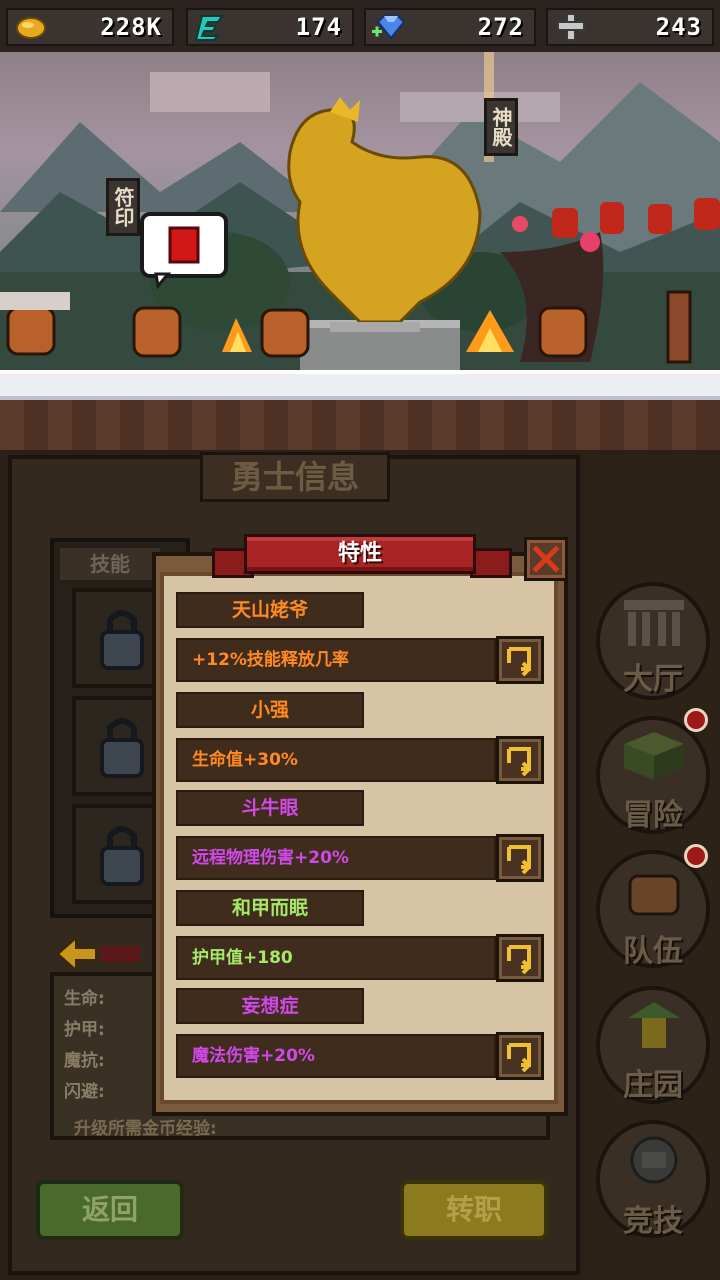  I want to click on ribbon-tail-right, so click(491, 563).